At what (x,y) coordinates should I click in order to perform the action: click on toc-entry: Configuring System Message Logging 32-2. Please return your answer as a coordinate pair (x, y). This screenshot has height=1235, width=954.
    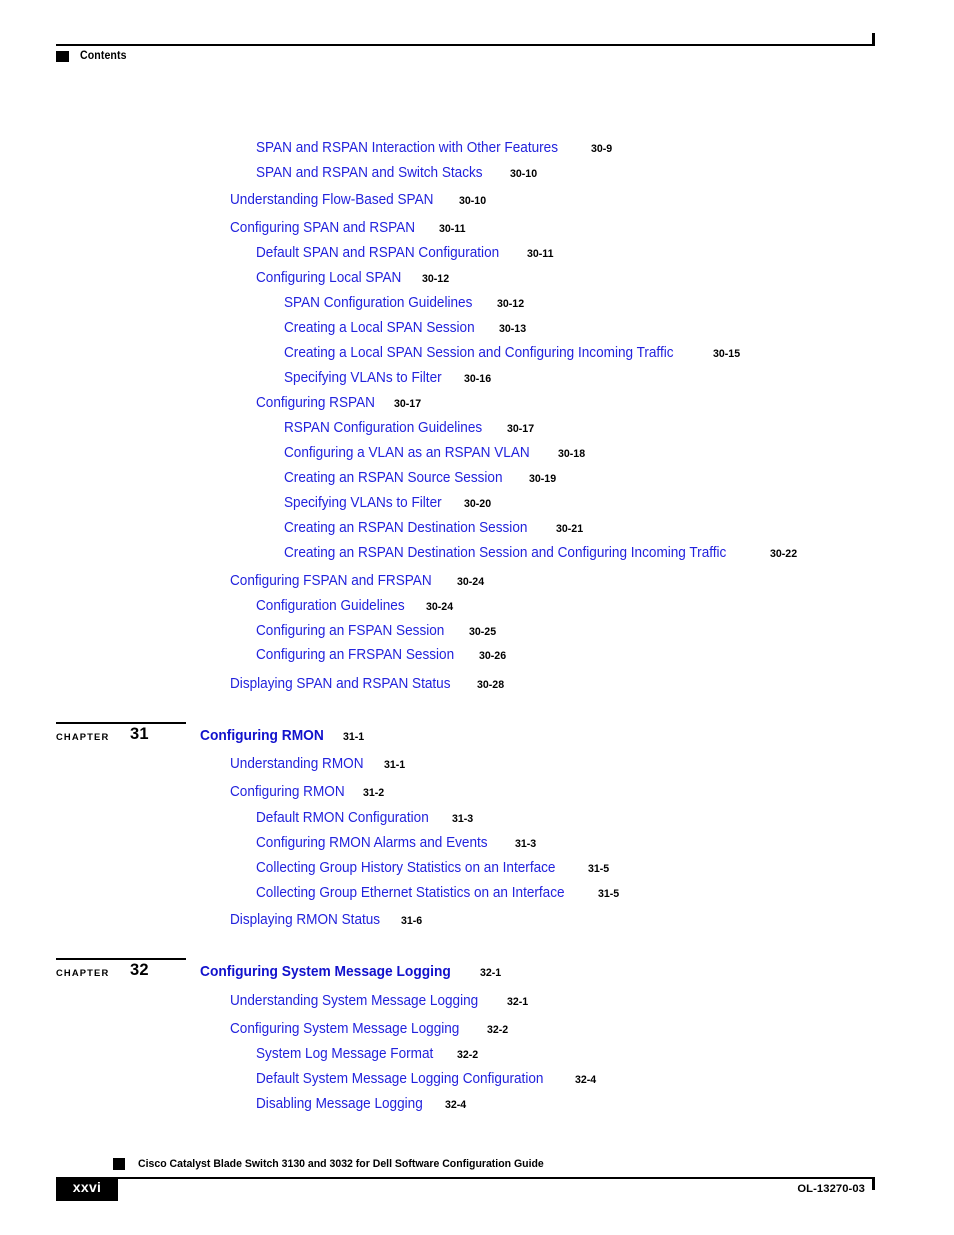
    Looking at the image, I should click on (369, 1029).